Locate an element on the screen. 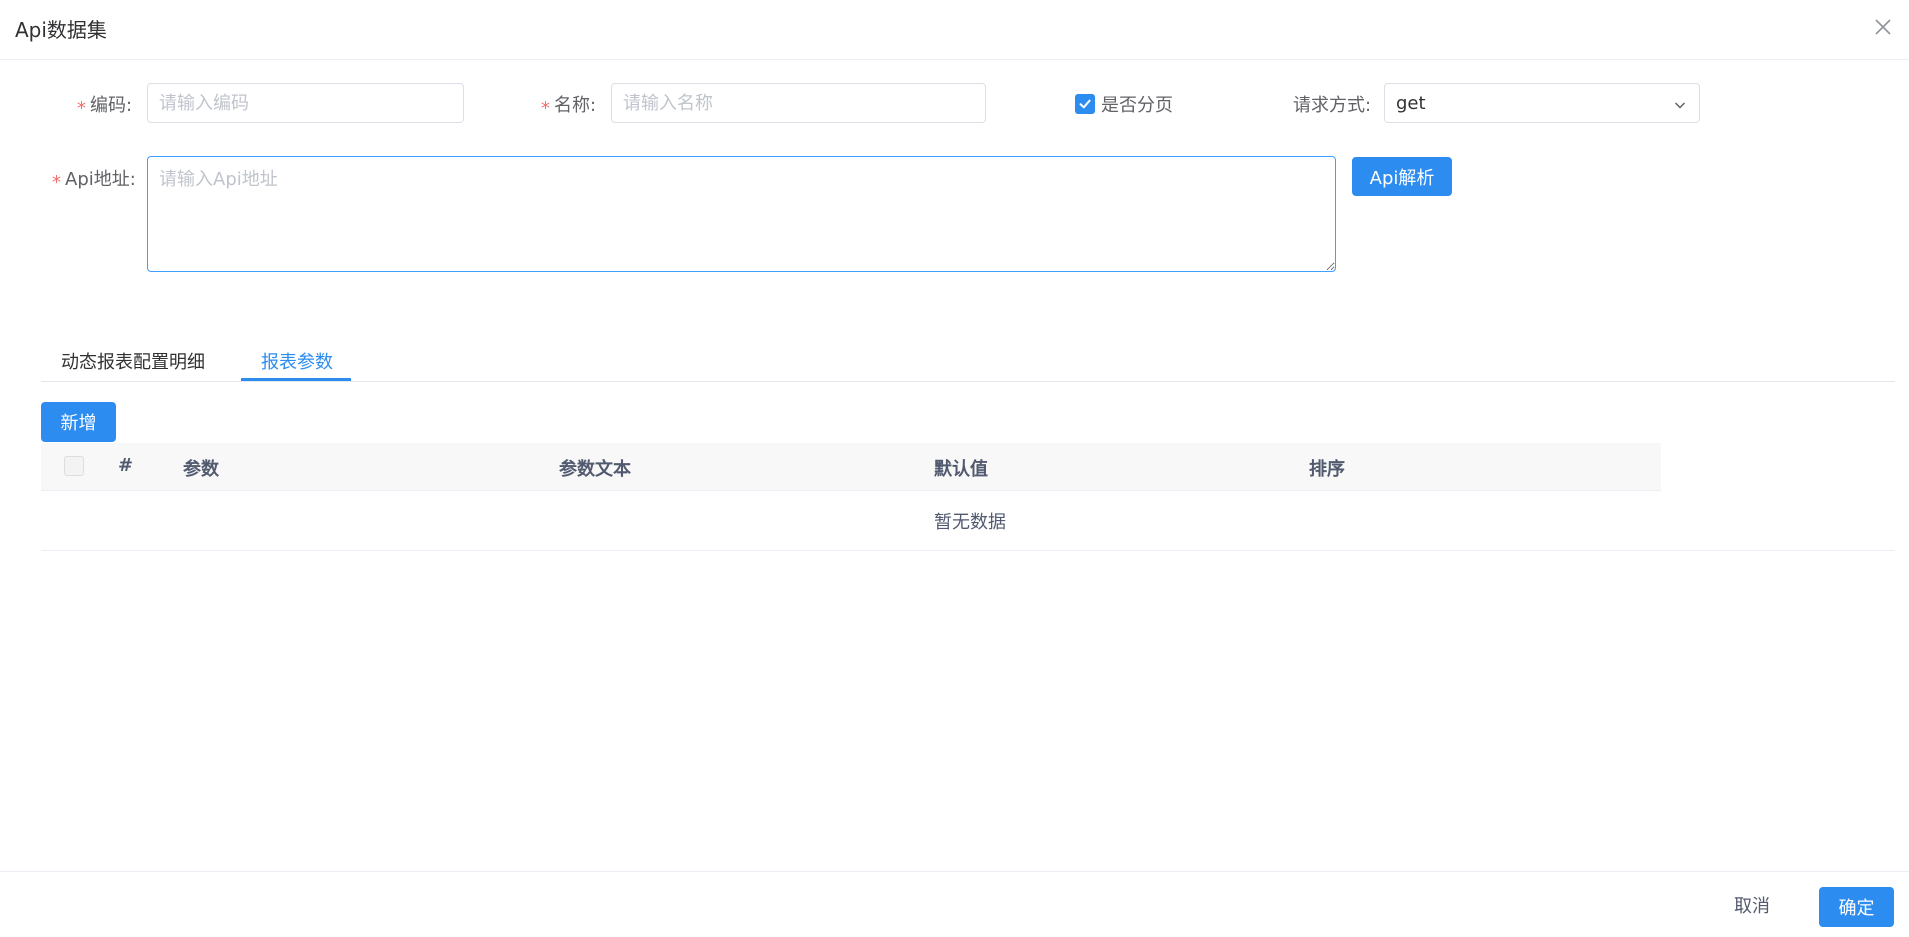  name-label-text: 名称: is located at coordinates (575, 105).